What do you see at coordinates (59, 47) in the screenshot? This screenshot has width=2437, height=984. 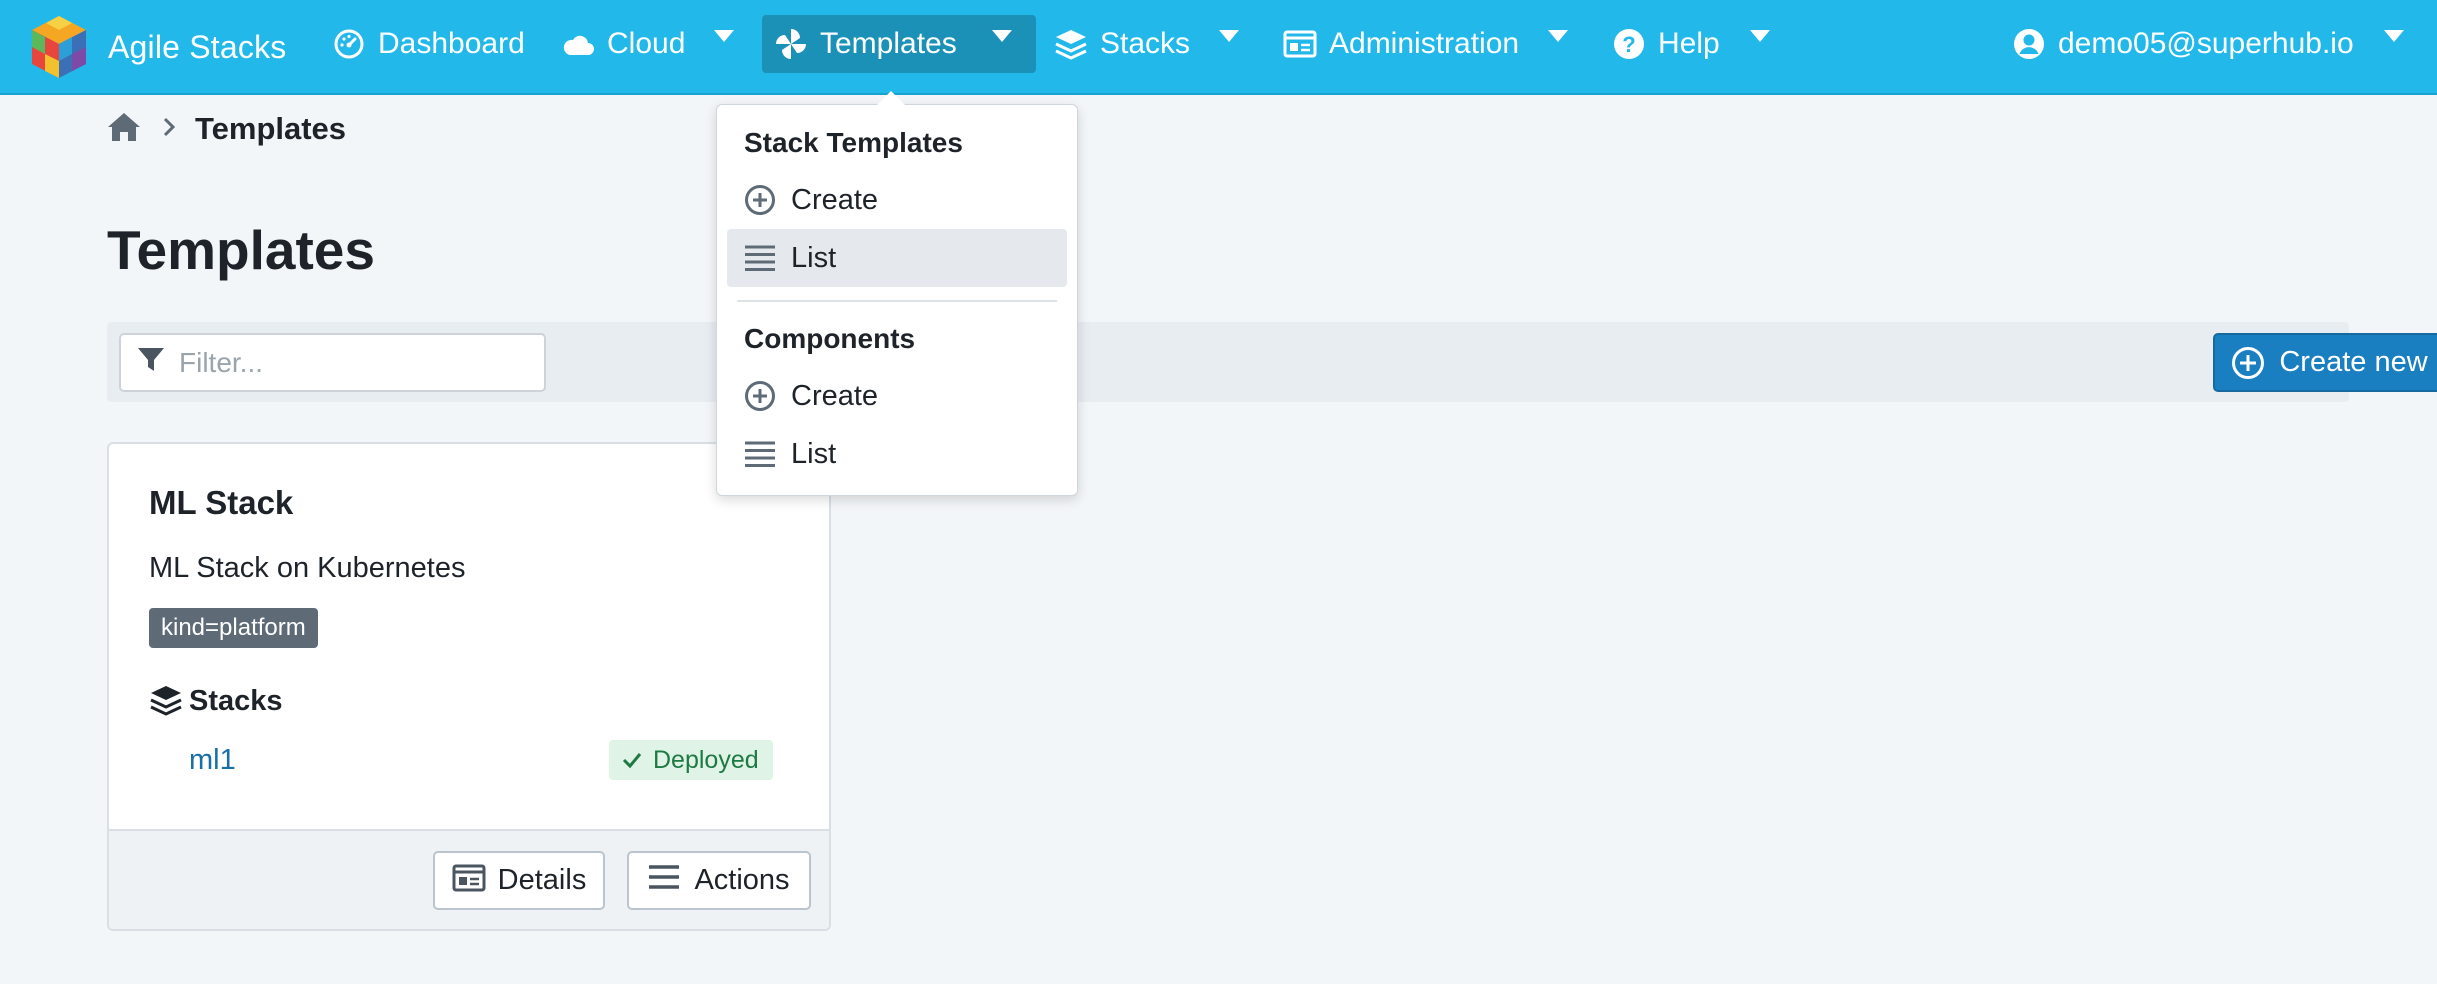 I see `agile-stacks-logo-icon` at bounding box center [59, 47].